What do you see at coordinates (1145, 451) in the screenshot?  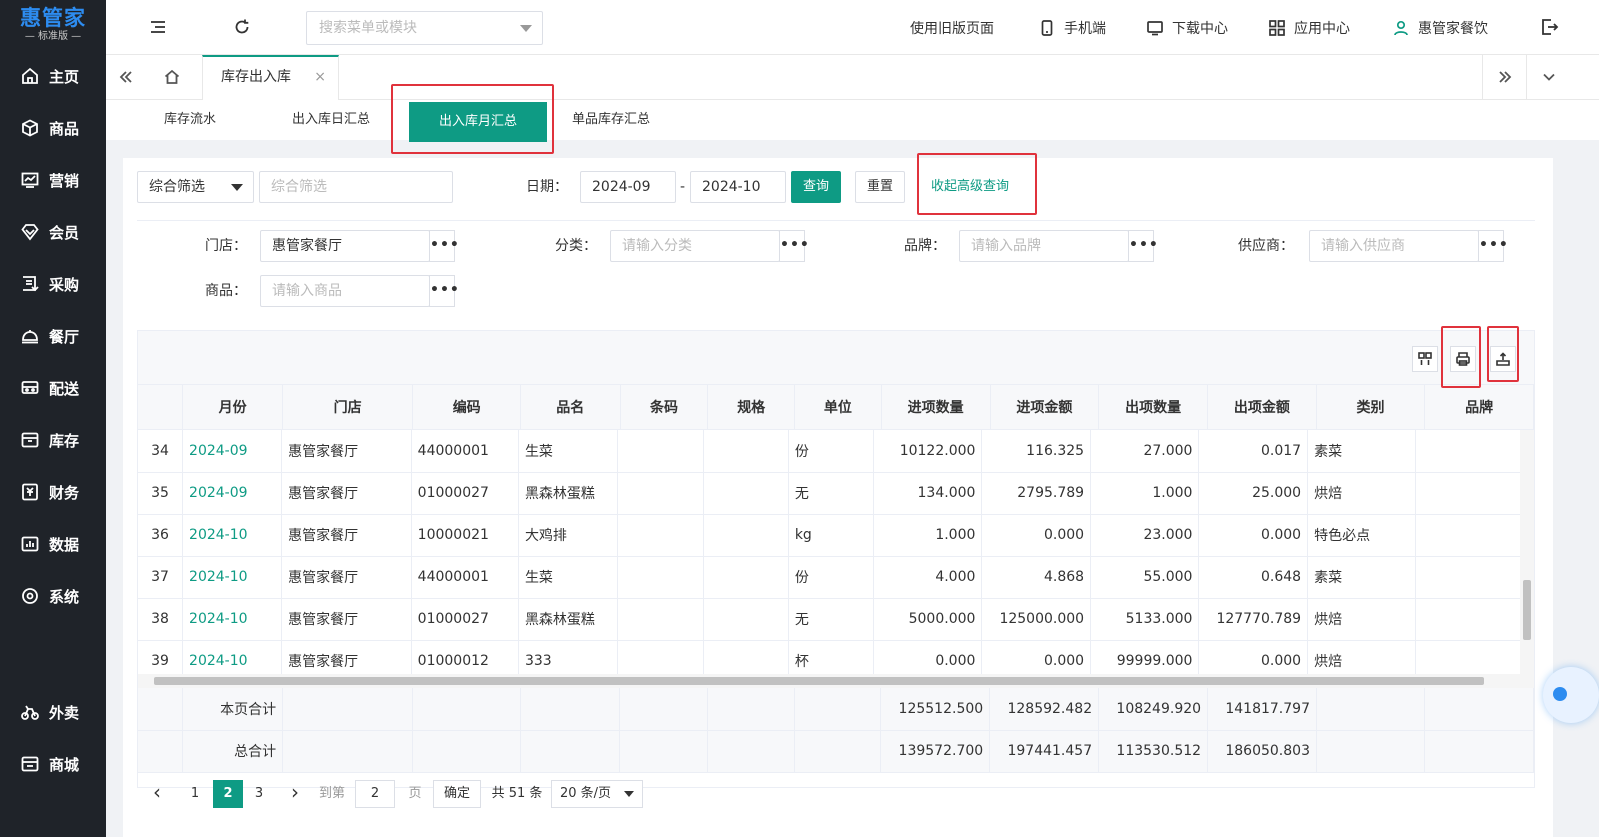 I see `cell-out-qty: 27.000` at bounding box center [1145, 451].